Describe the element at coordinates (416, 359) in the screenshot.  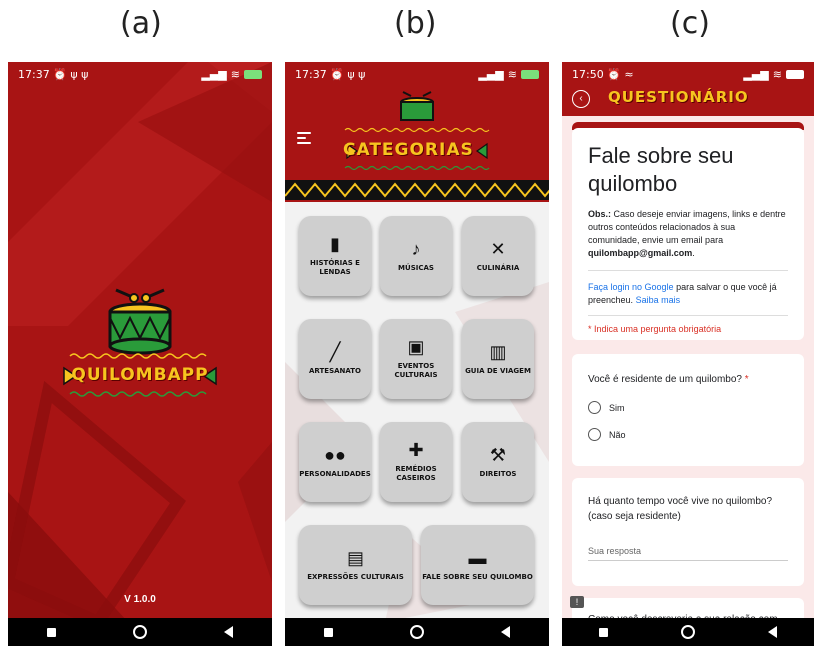
I see `category-tile: ▣ EVENTOS CULTURAIS` at that location.